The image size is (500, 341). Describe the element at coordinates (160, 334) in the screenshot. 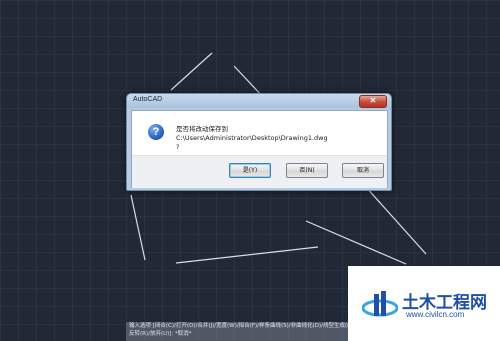

I see `command-line-2: 反转(R)/放弃(U)]: *取消*` at that location.